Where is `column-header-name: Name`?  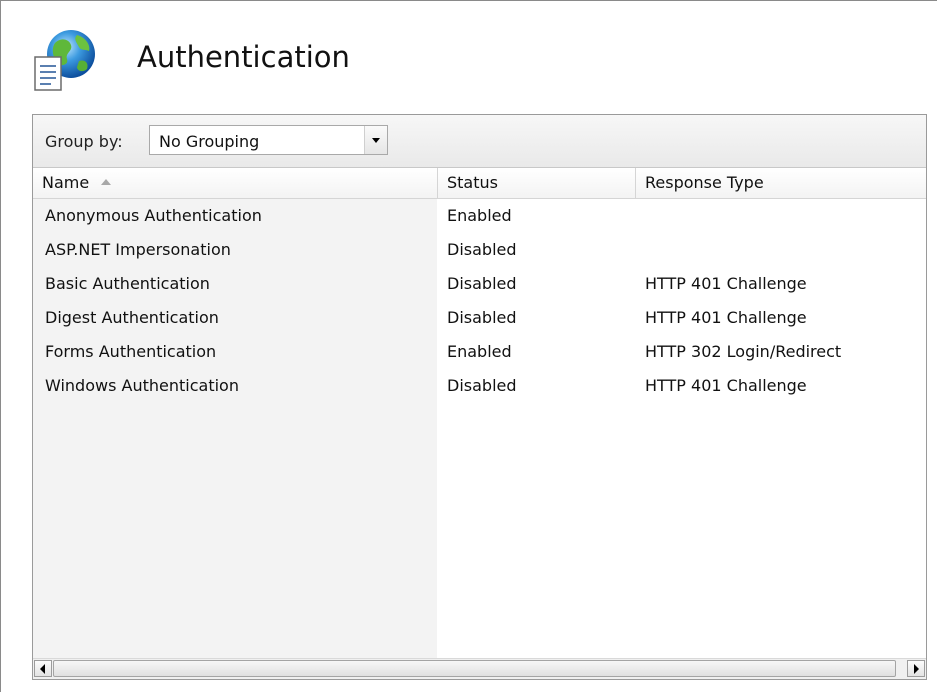
column-header-name: Name is located at coordinates (235, 183).